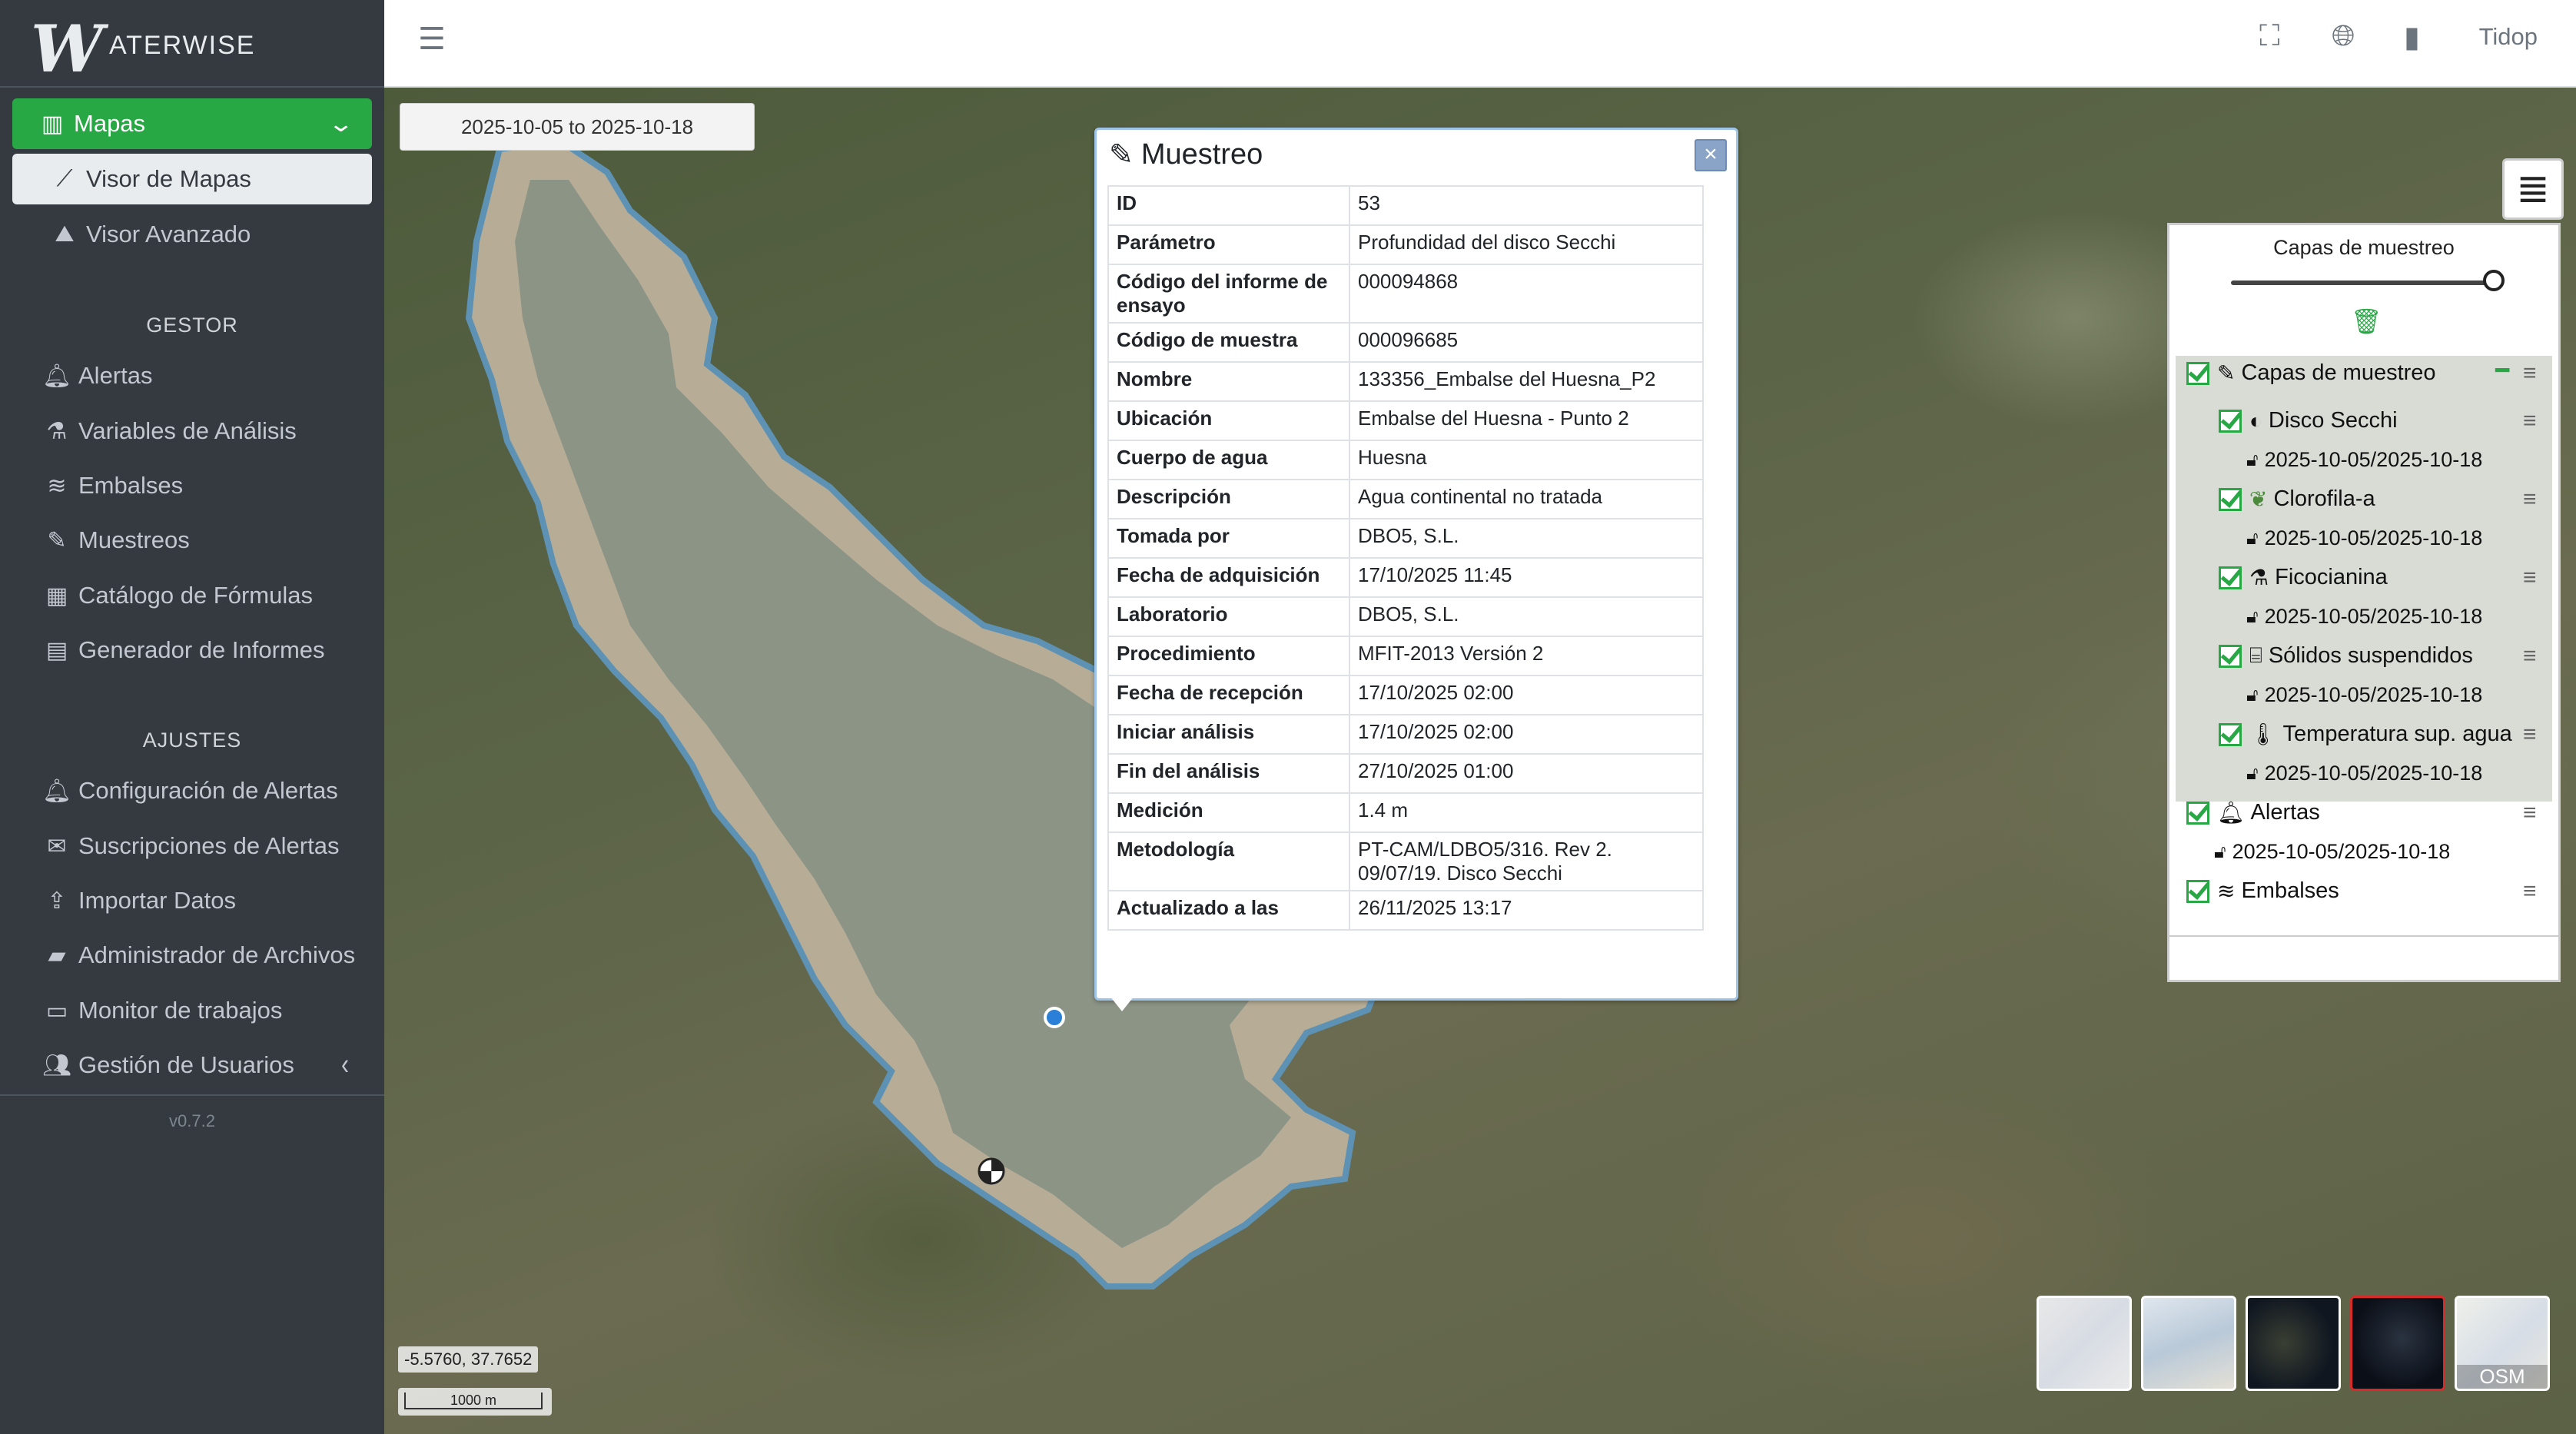  What do you see at coordinates (201, 649) in the screenshot?
I see `nav-generador-label: Generador de Informes` at bounding box center [201, 649].